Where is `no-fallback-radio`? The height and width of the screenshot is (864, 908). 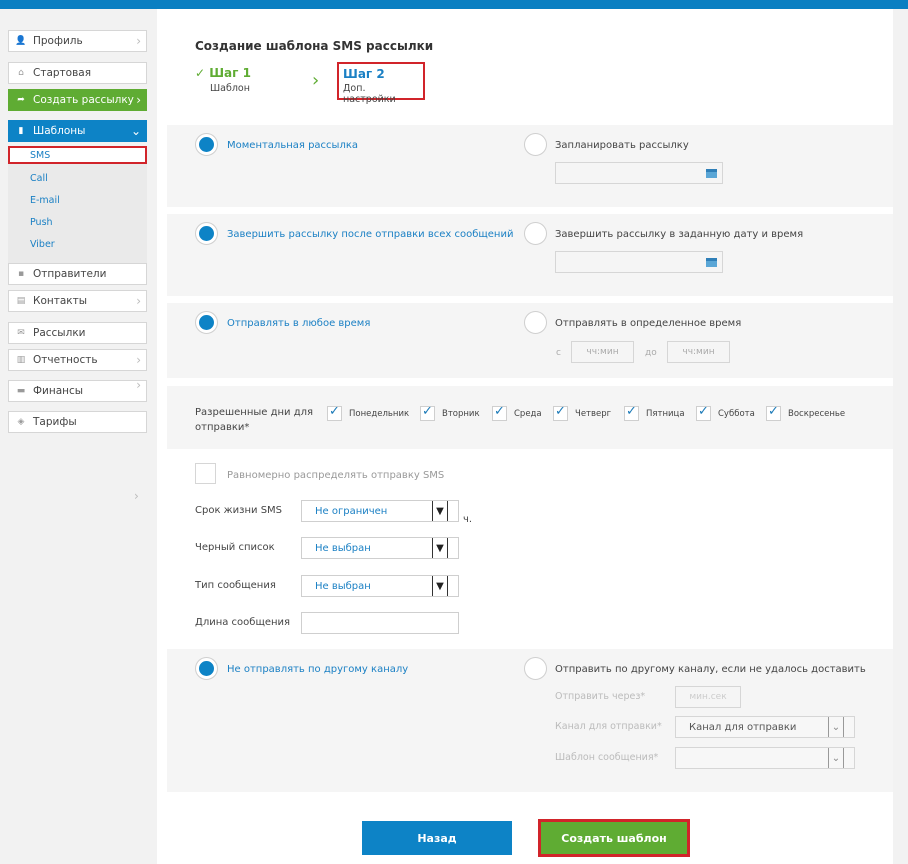 no-fallback-radio is located at coordinates (206, 668).